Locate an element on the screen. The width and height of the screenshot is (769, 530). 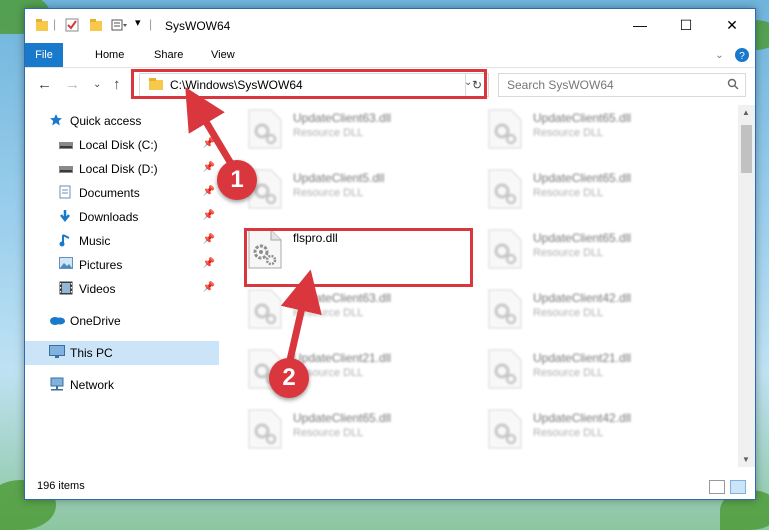
step-1-badge: 1 is located at coordinates (237, 180).